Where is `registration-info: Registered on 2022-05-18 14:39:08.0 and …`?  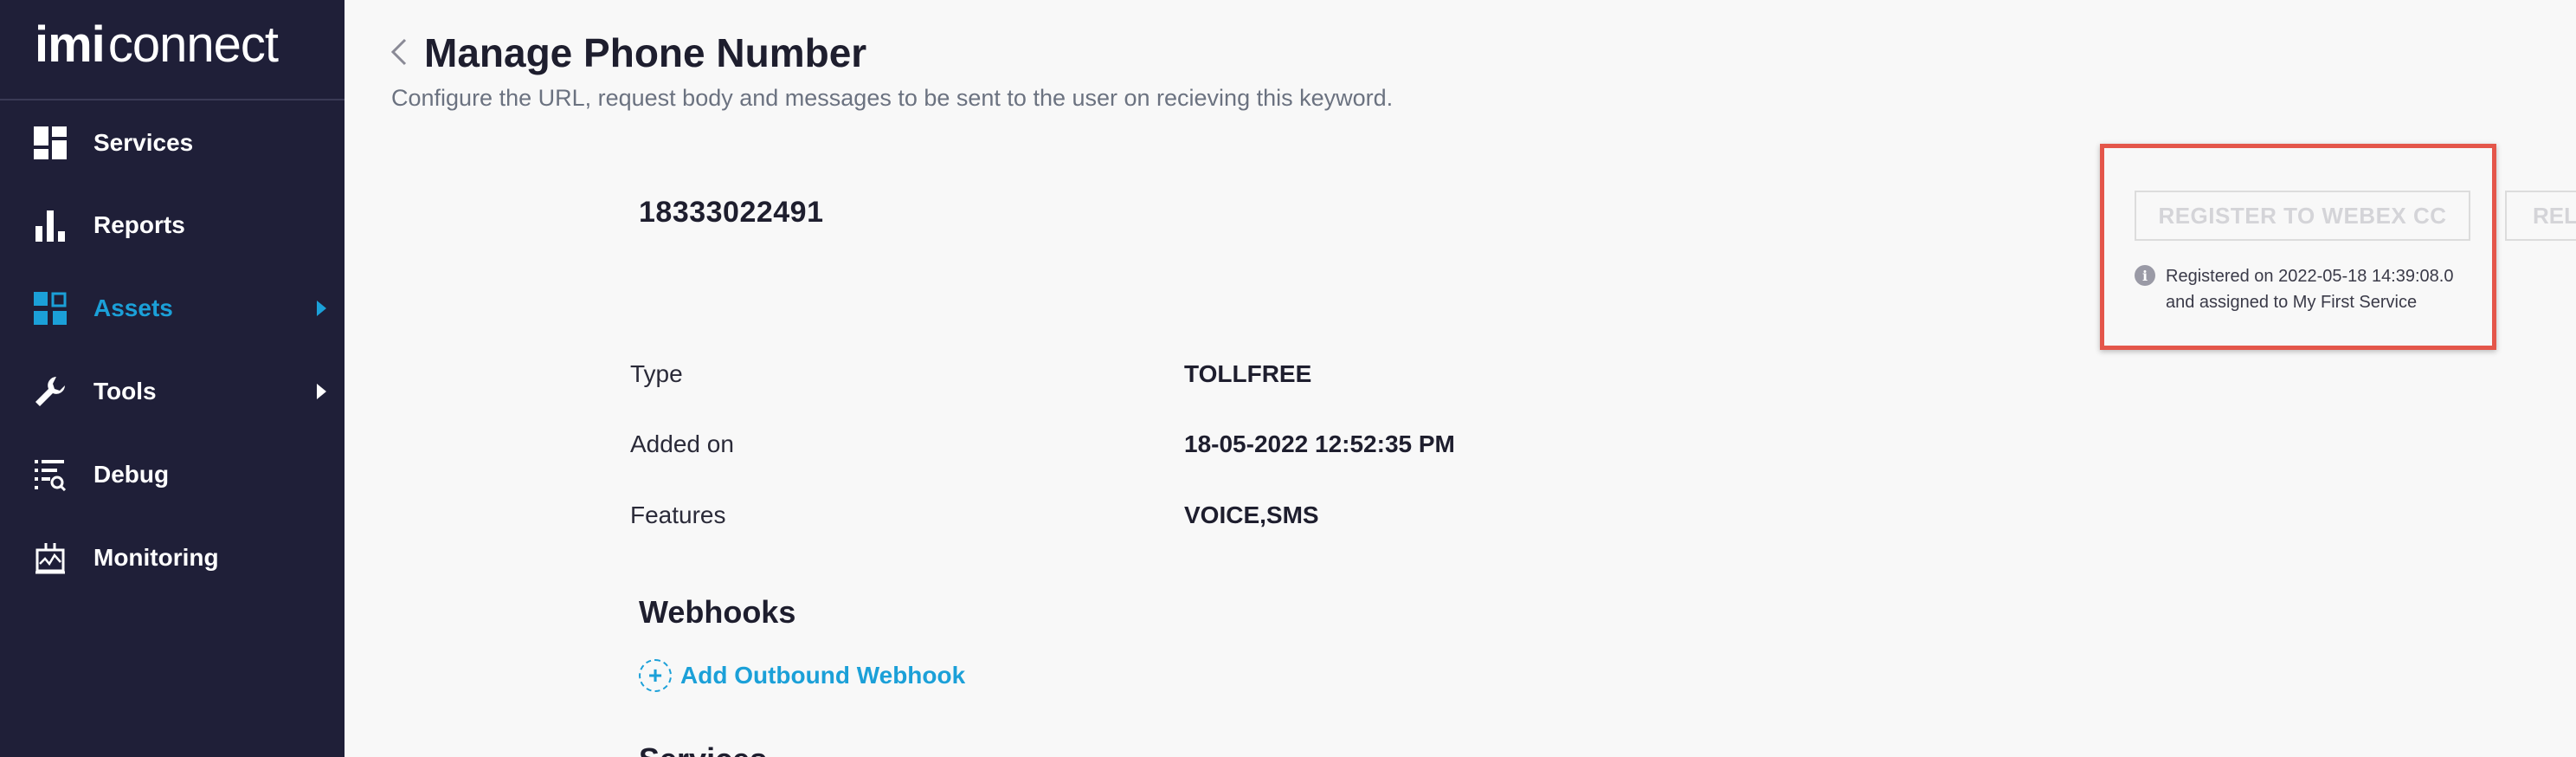 registration-info: Registered on 2022-05-18 14:39:08.0 and … is located at coordinates (2330, 289).